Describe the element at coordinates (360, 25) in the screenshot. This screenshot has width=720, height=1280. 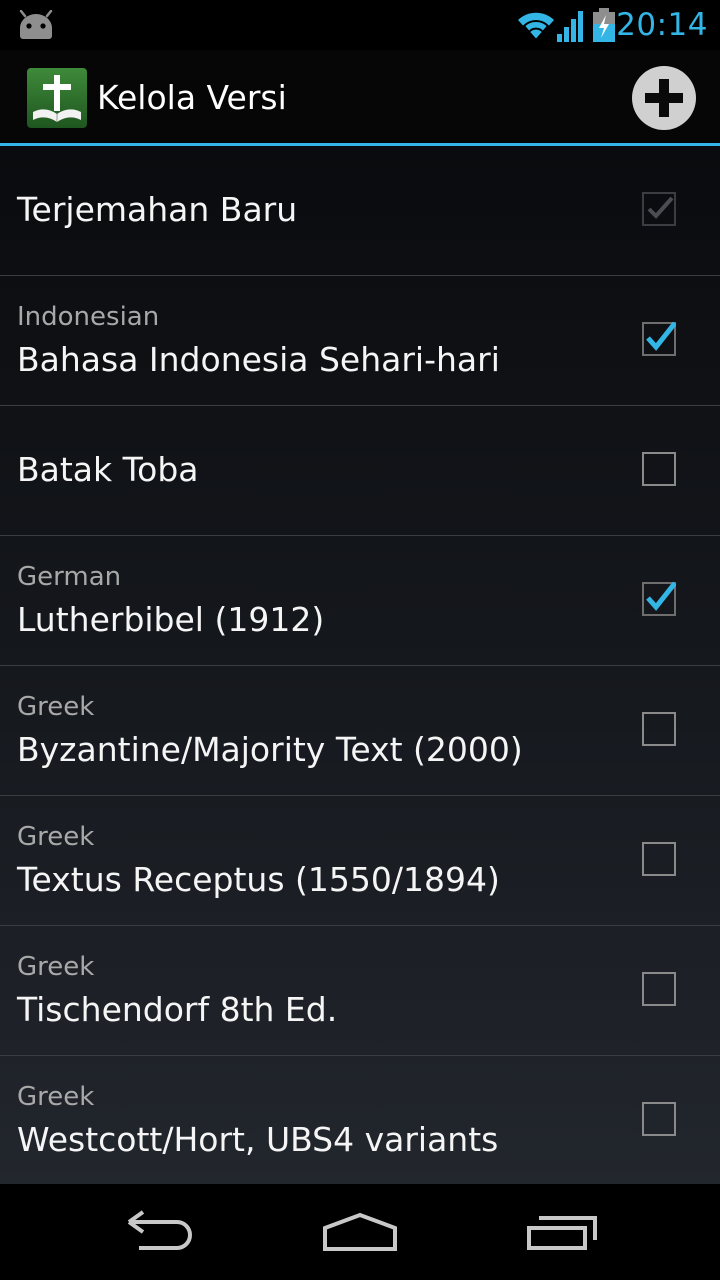
I see `status-bar: 20:14` at that location.